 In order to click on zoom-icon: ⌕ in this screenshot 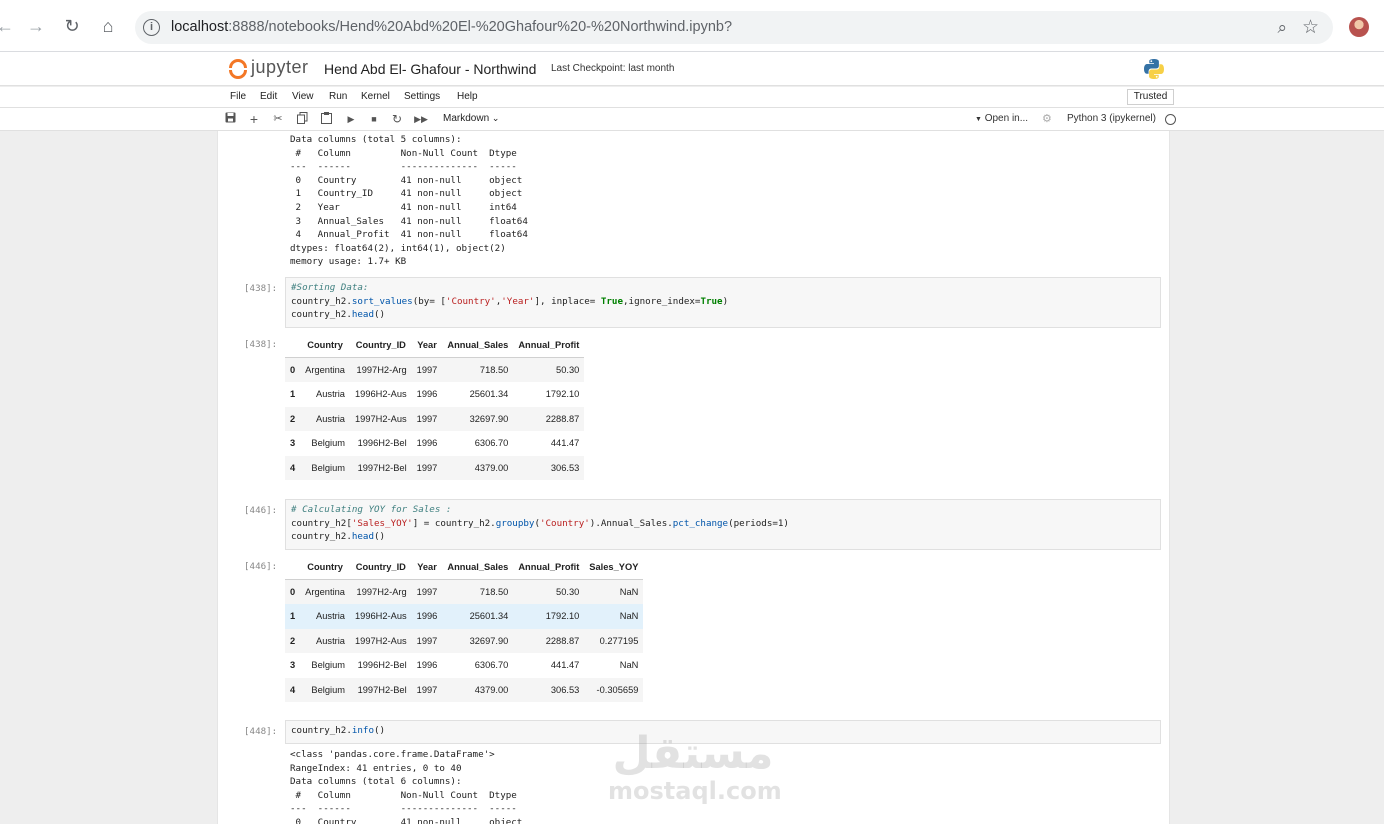, I will do `click(1282, 28)`.